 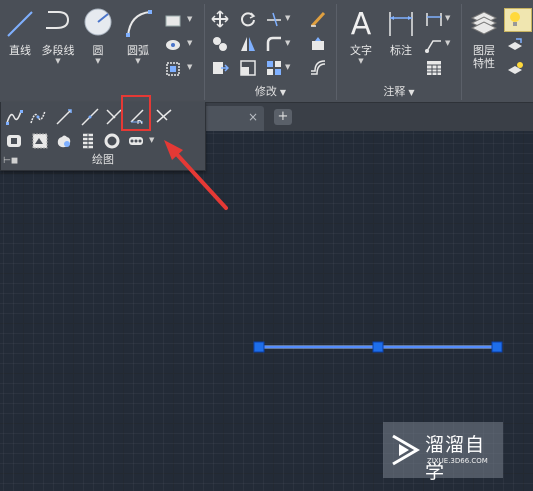 I want to click on watermark-logo-icon, so click(x=406, y=450).